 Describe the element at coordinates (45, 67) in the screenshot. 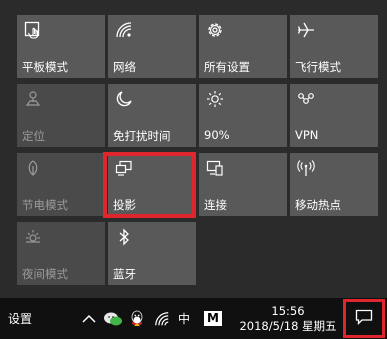

I see `tile-label: 平板模式` at that location.